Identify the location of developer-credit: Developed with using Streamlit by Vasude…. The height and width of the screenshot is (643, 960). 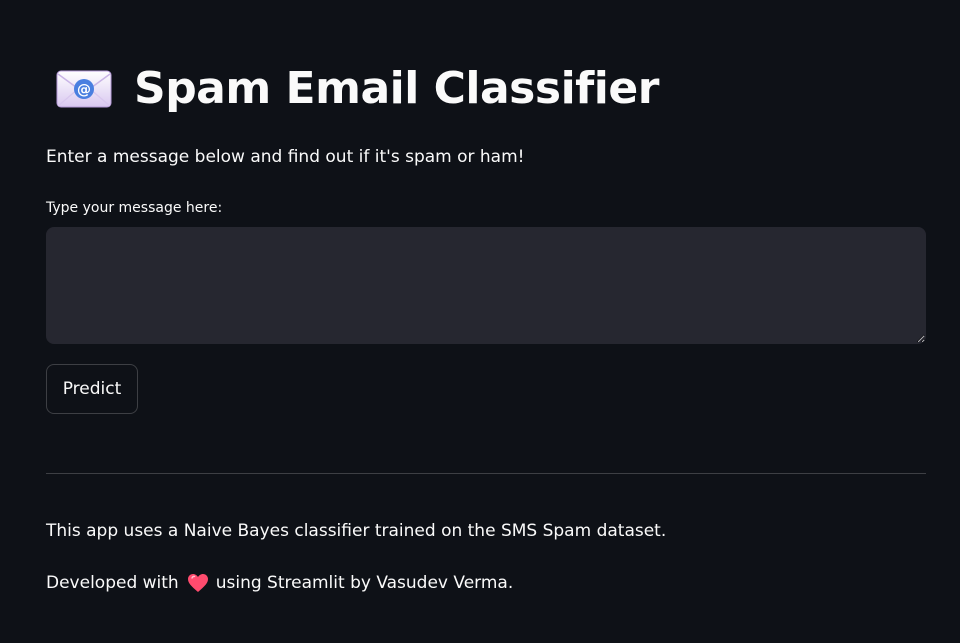
(279, 583).